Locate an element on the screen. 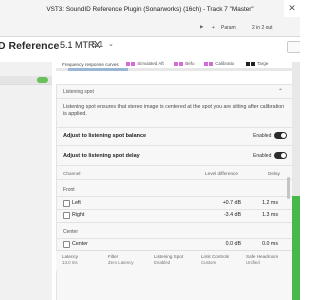  stat-label: Listening Spot is located at coordinates (169, 256).